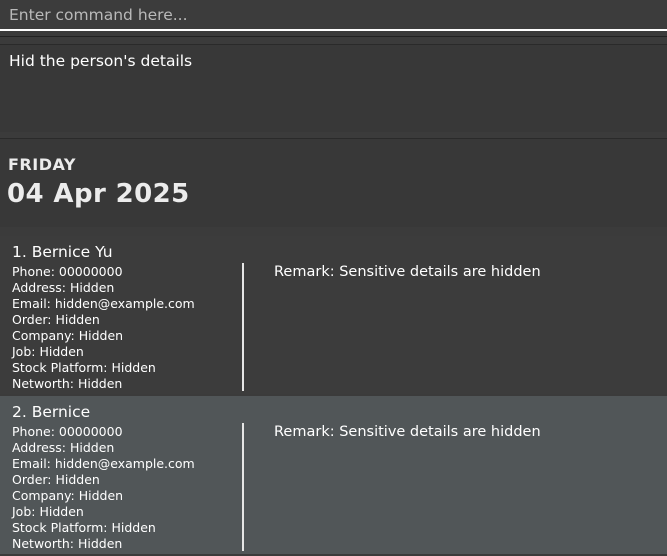  I want to click on command-box, so click(333, 15).